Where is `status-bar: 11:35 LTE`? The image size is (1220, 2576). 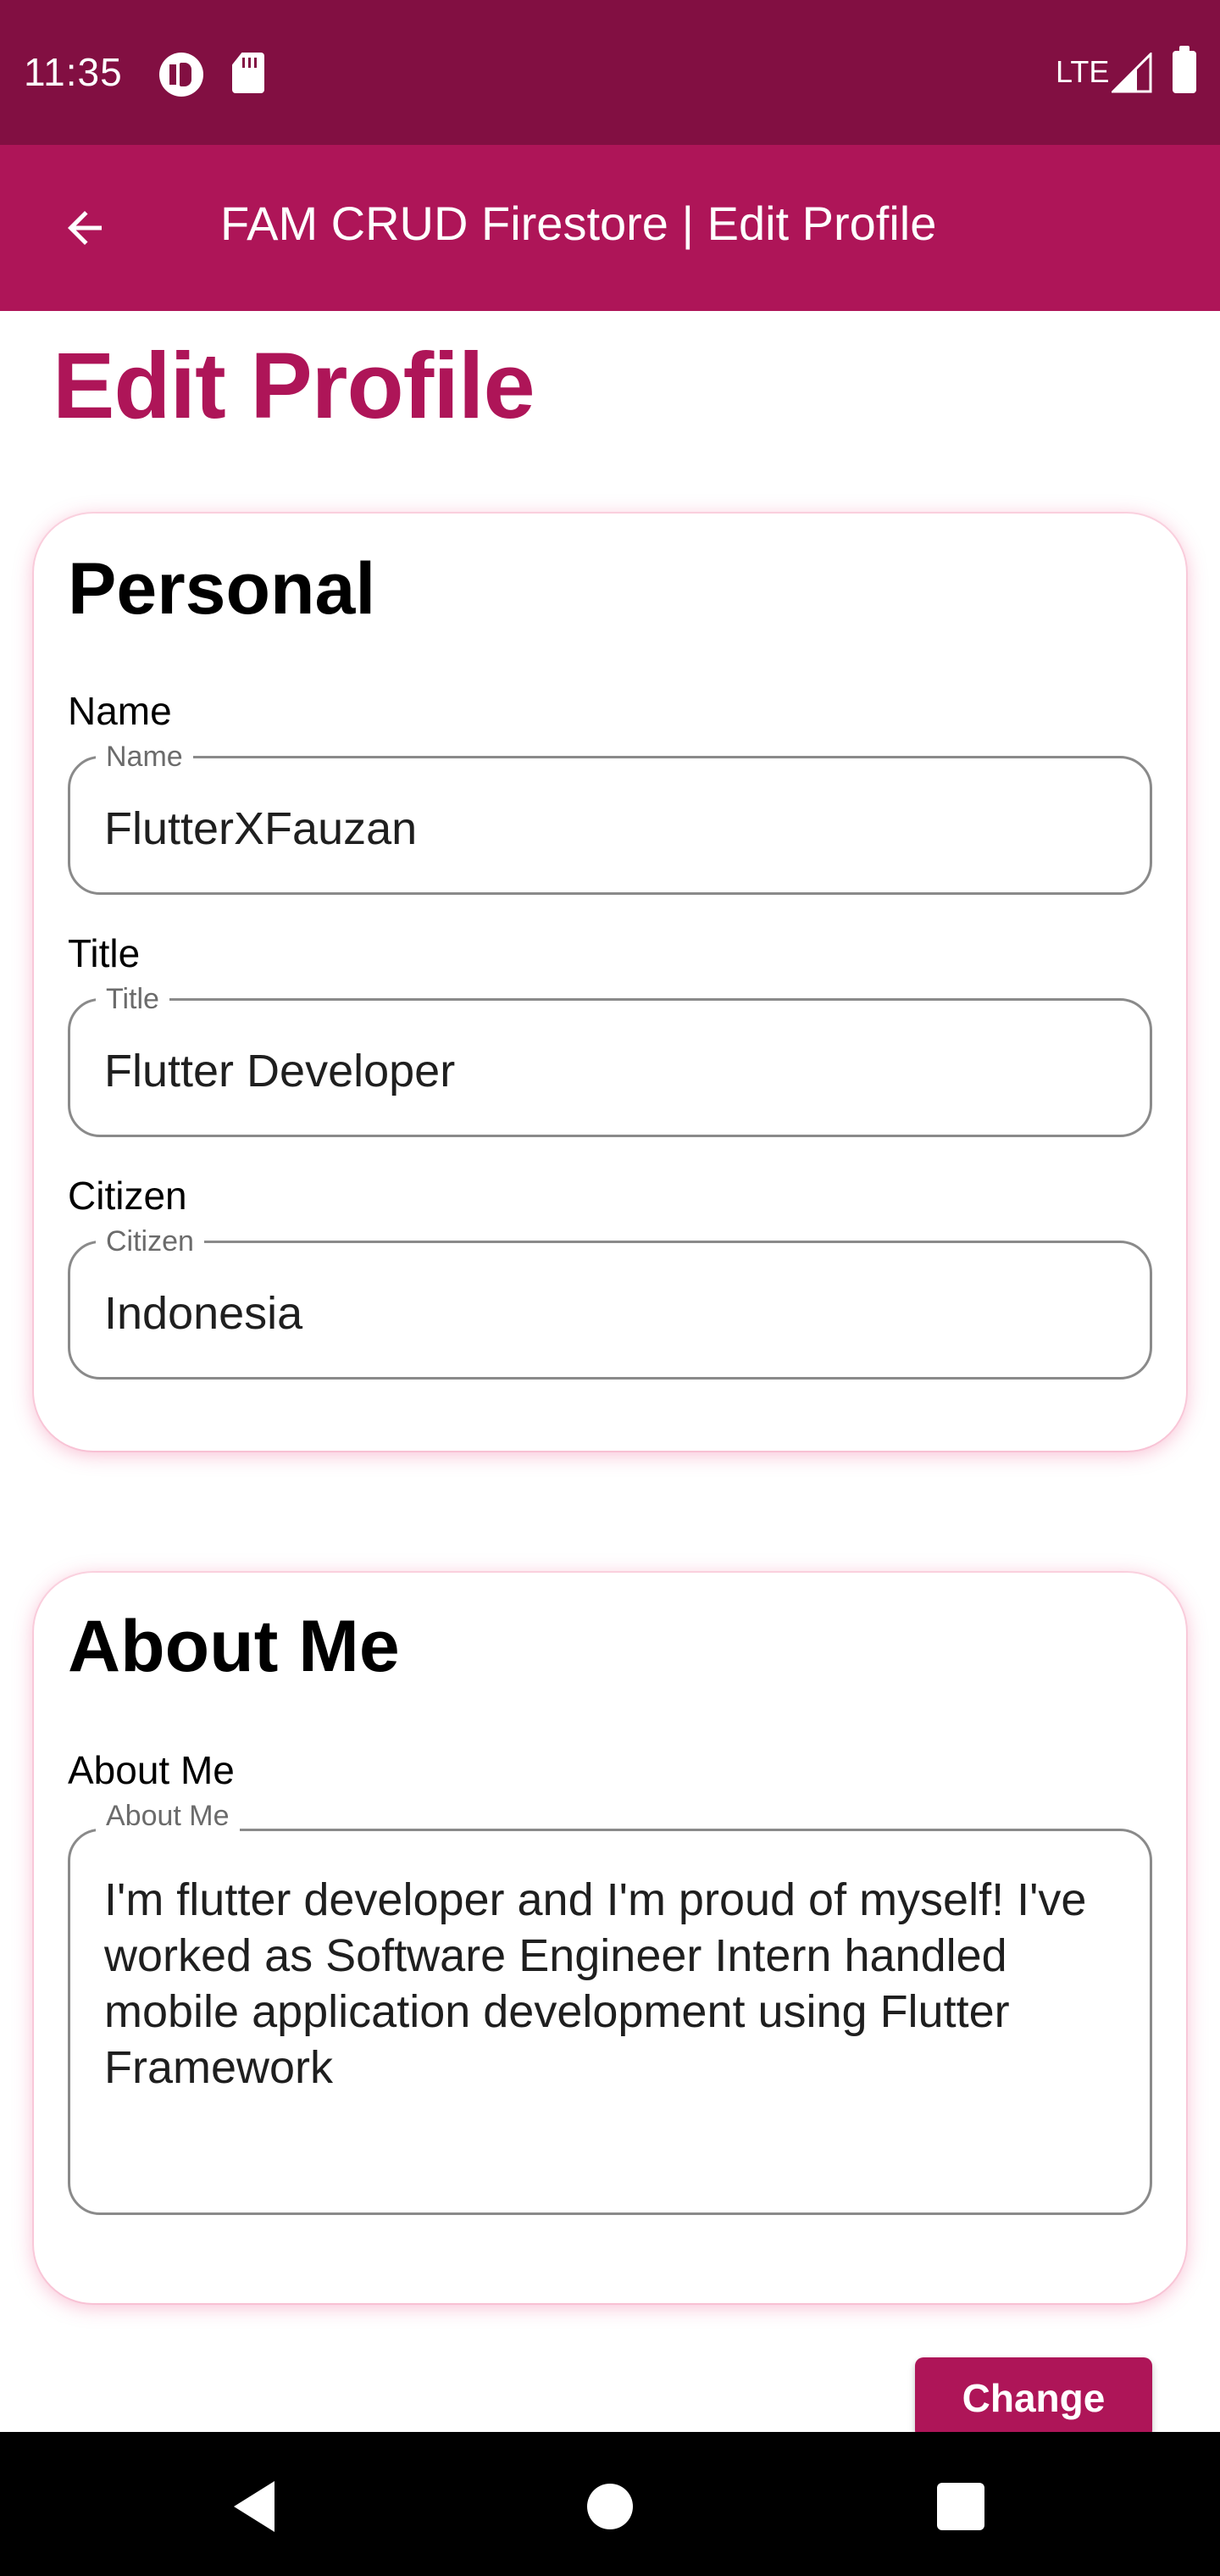 status-bar: 11:35 LTE is located at coordinates (610, 72).